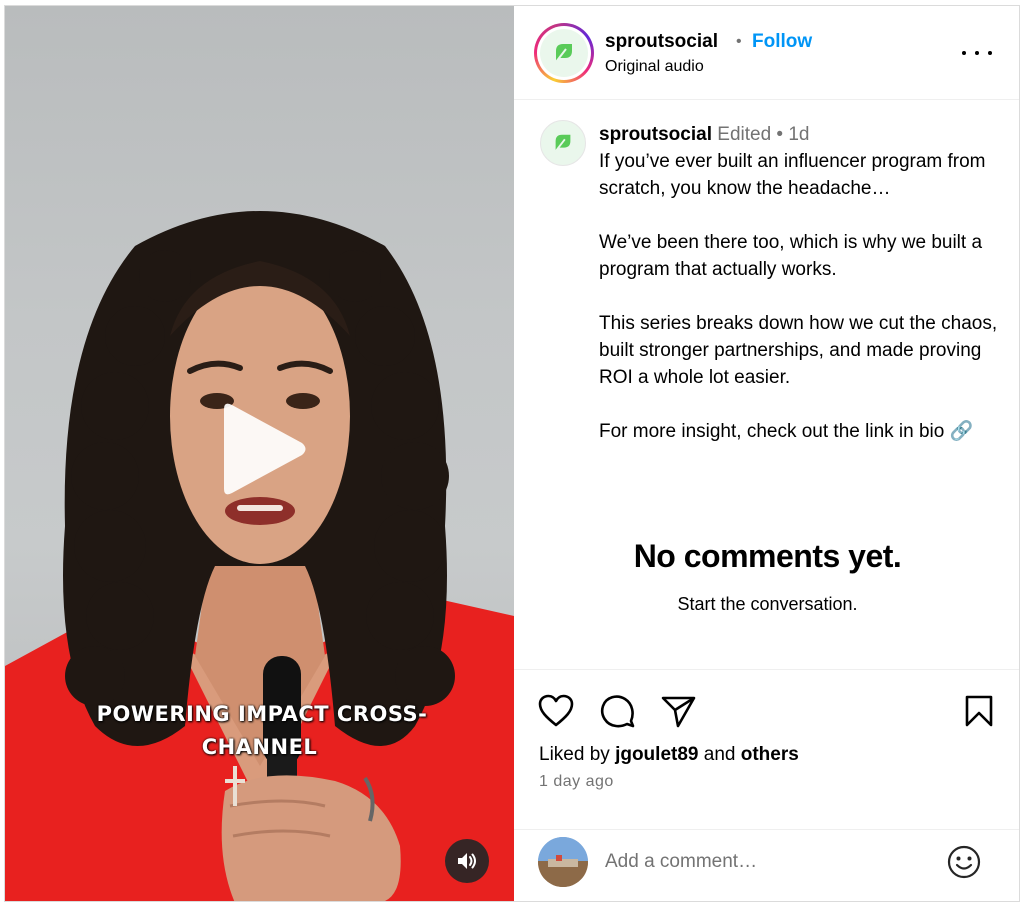  I want to click on bookmark-icon, so click(979, 711).